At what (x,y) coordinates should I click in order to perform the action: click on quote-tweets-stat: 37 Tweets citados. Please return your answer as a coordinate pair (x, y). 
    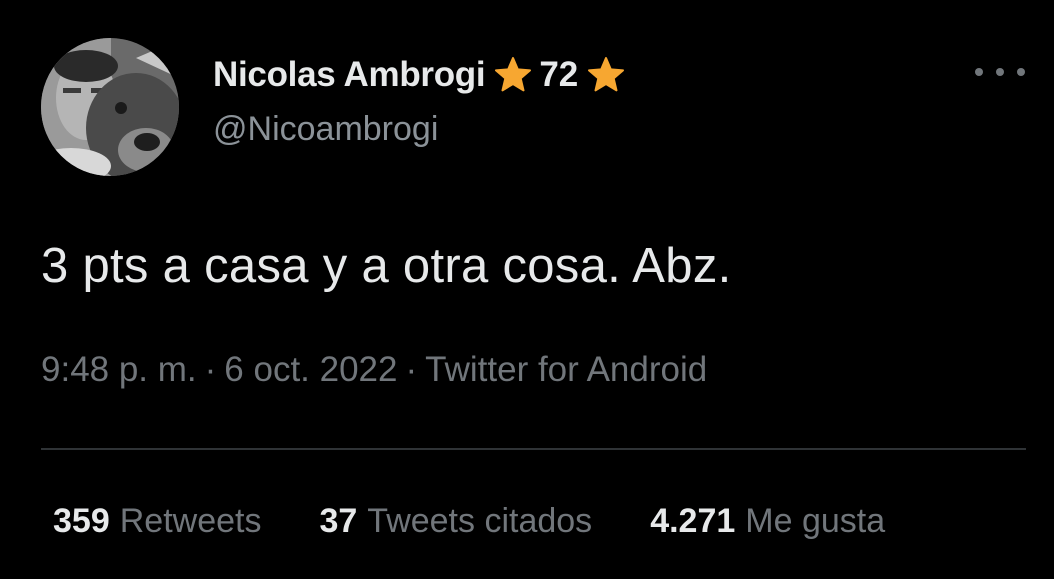
    Looking at the image, I should click on (455, 521).